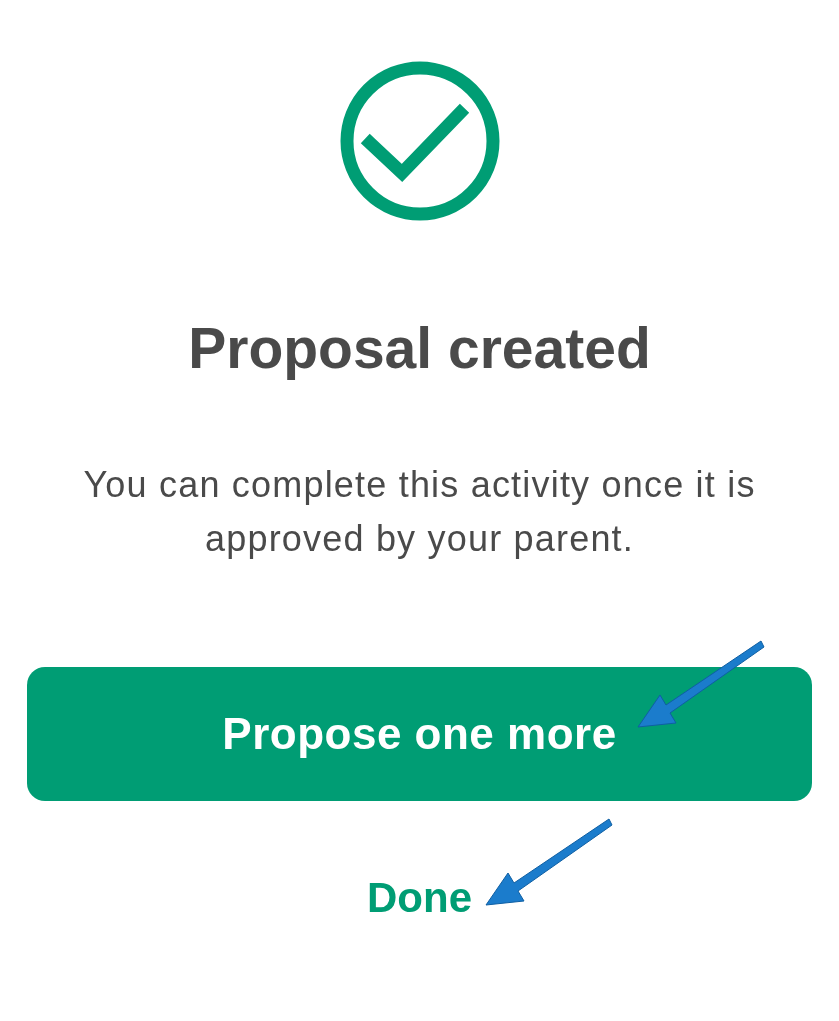 The width and height of the screenshot is (839, 1021). Describe the element at coordinates (419, 512) in the screenshot. I see `message-text: You can complete this activity once it is approved by your parent.` at that location.